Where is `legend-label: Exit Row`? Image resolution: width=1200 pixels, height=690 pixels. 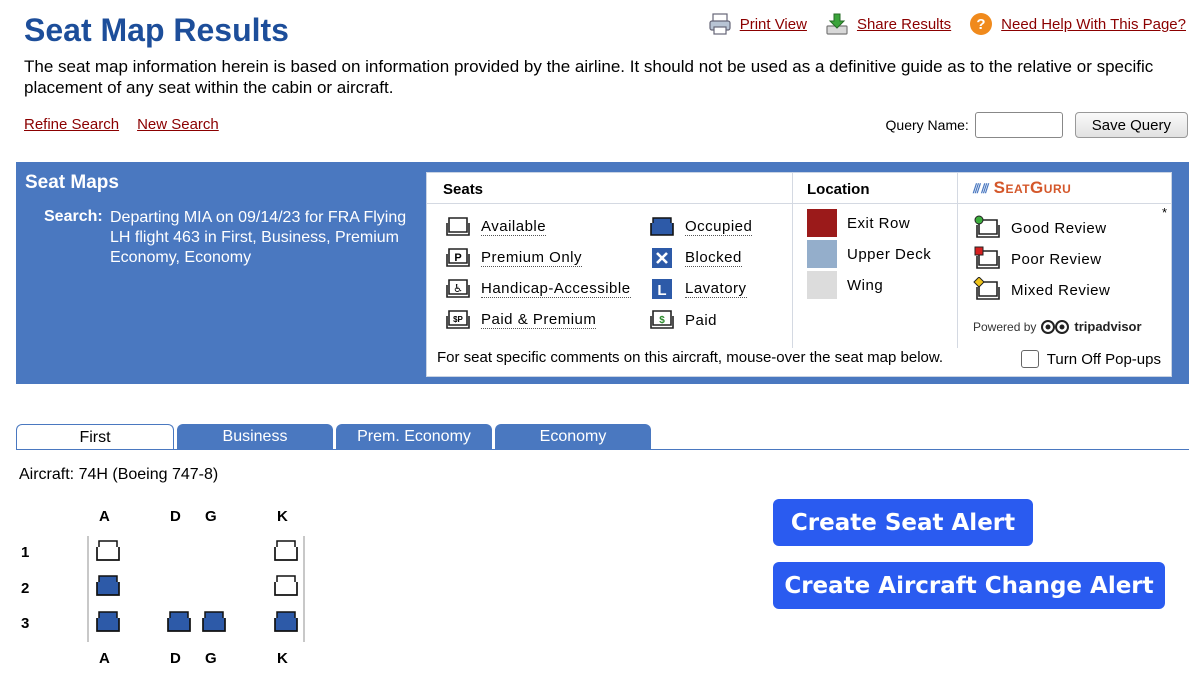 legend-label: Exit Row is located at coordinates (879, 223).